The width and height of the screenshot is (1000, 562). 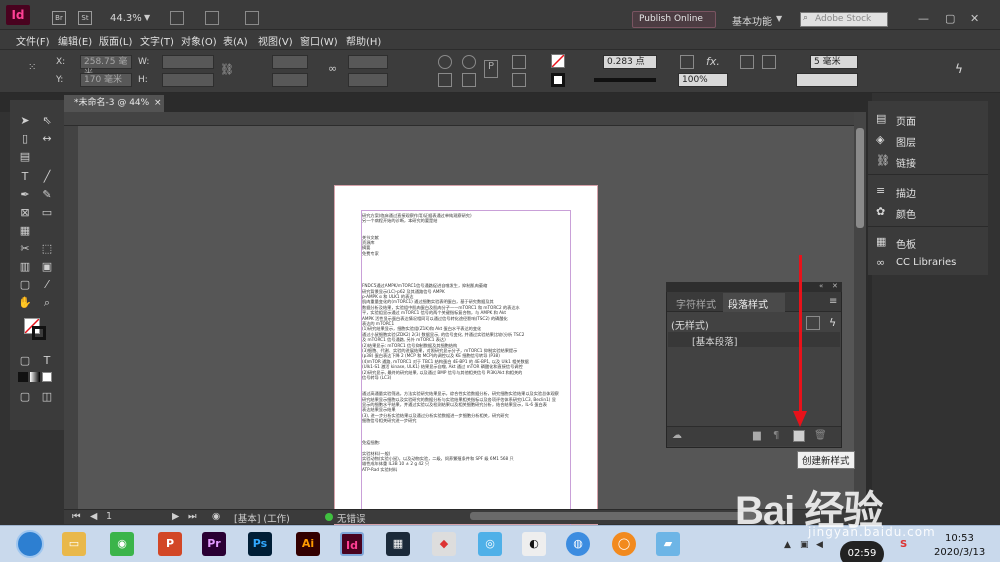 I want to click on content-collector-icon: ▤, so click(x=25, y=157).